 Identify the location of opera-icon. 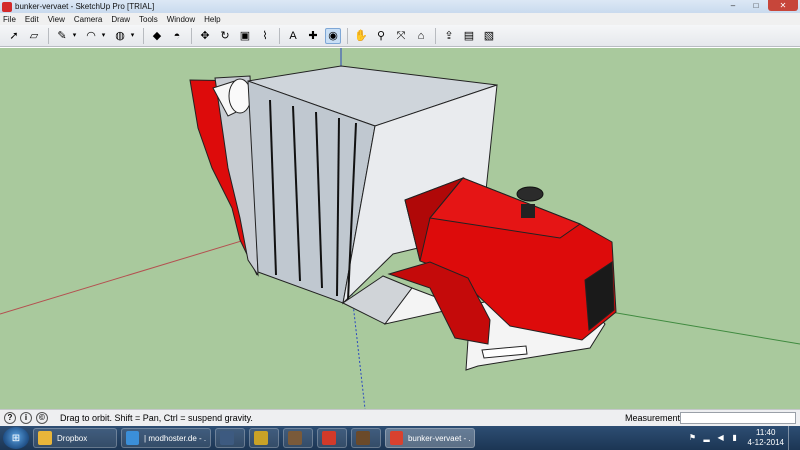
(329, 438).